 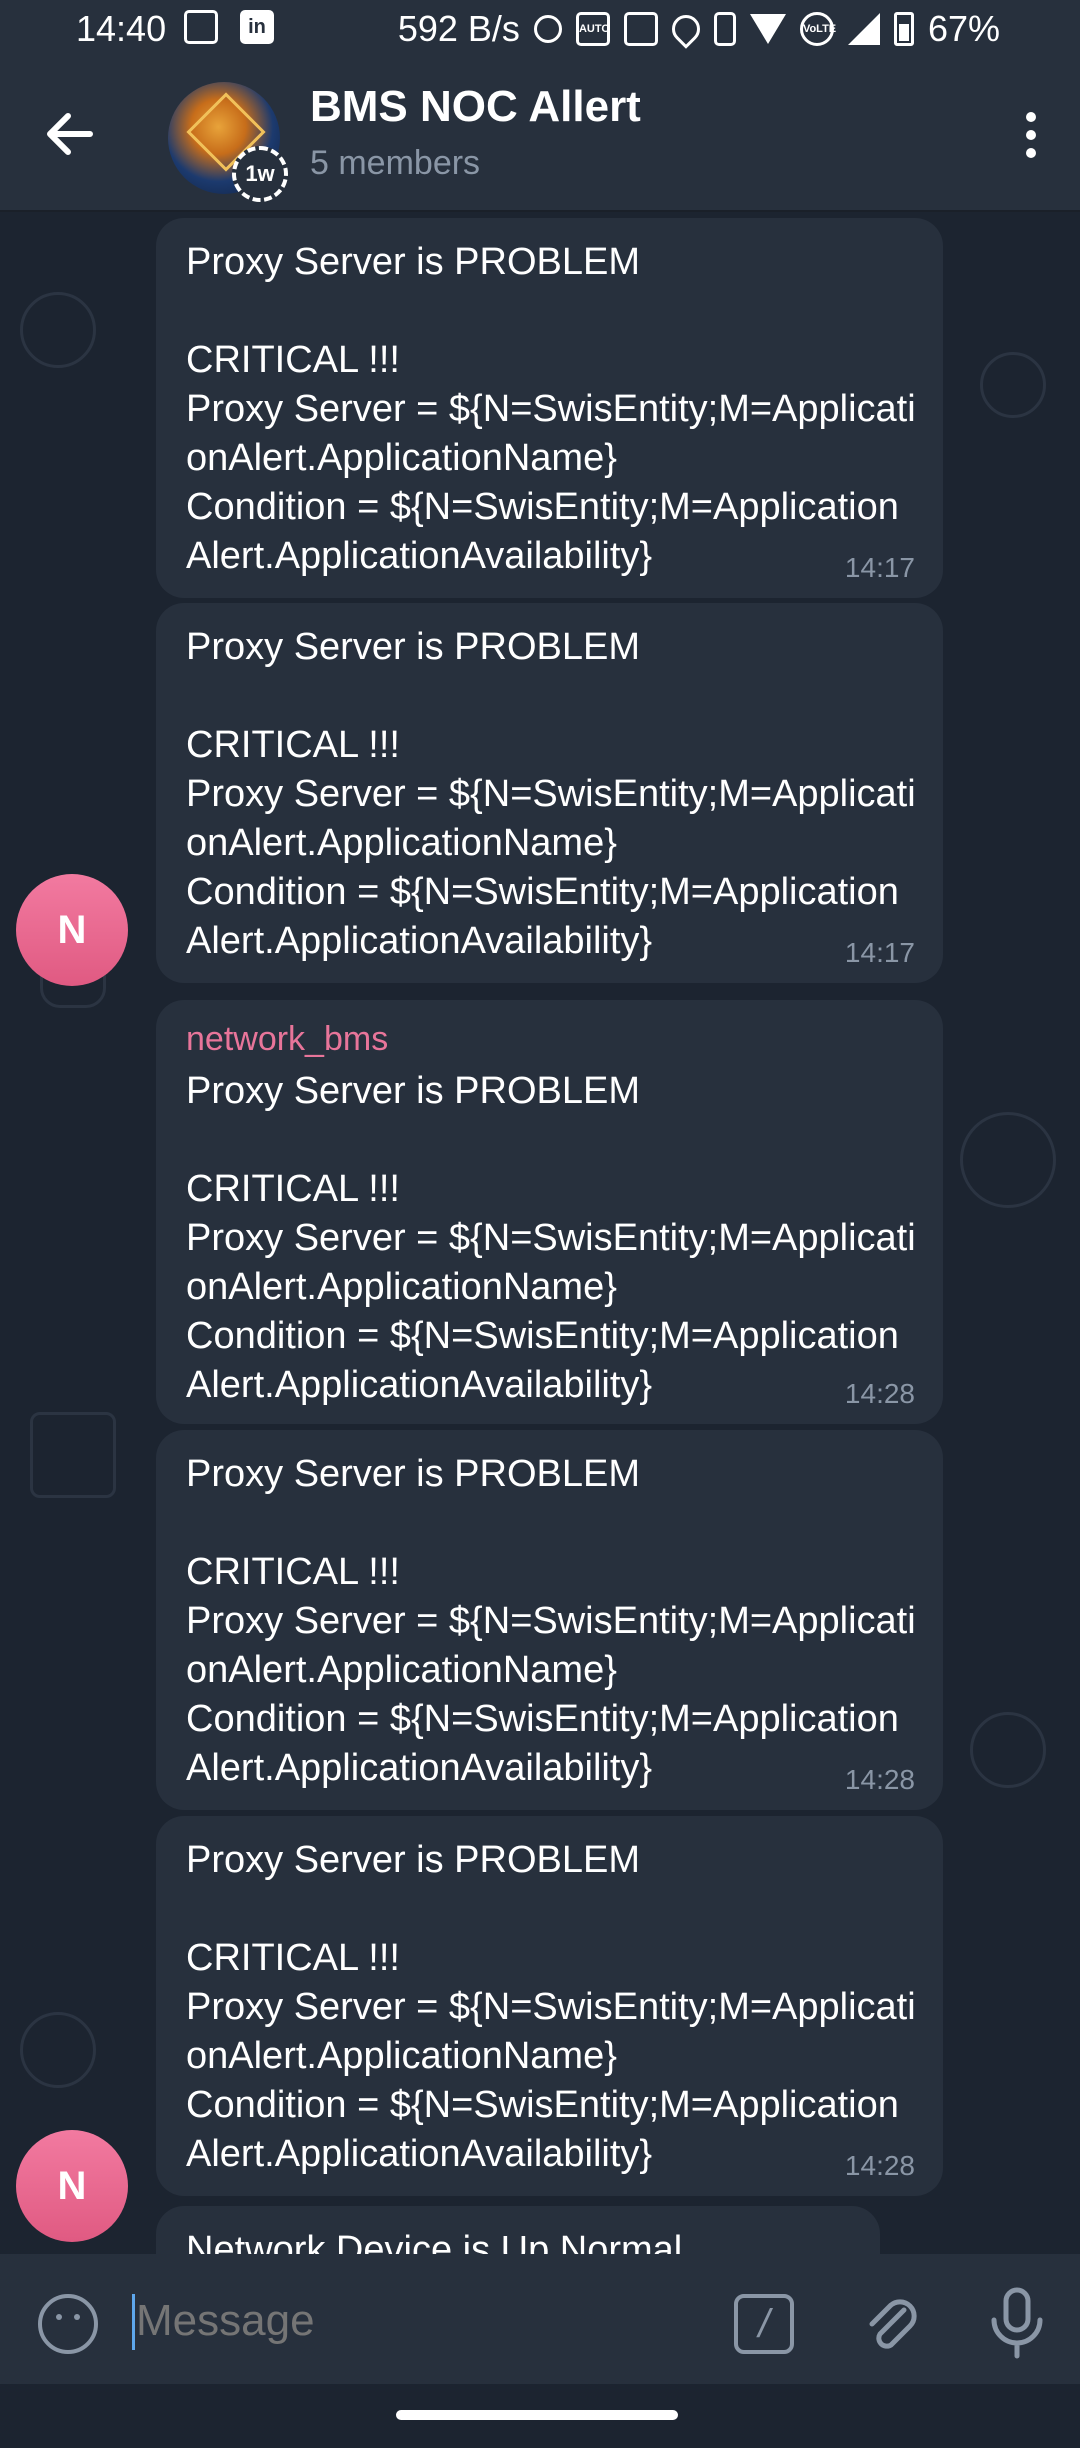 What do you see at coordinates (121, 28) in the screenshot?
I see `status-time: 14:40` at bounding box center [121, 28].